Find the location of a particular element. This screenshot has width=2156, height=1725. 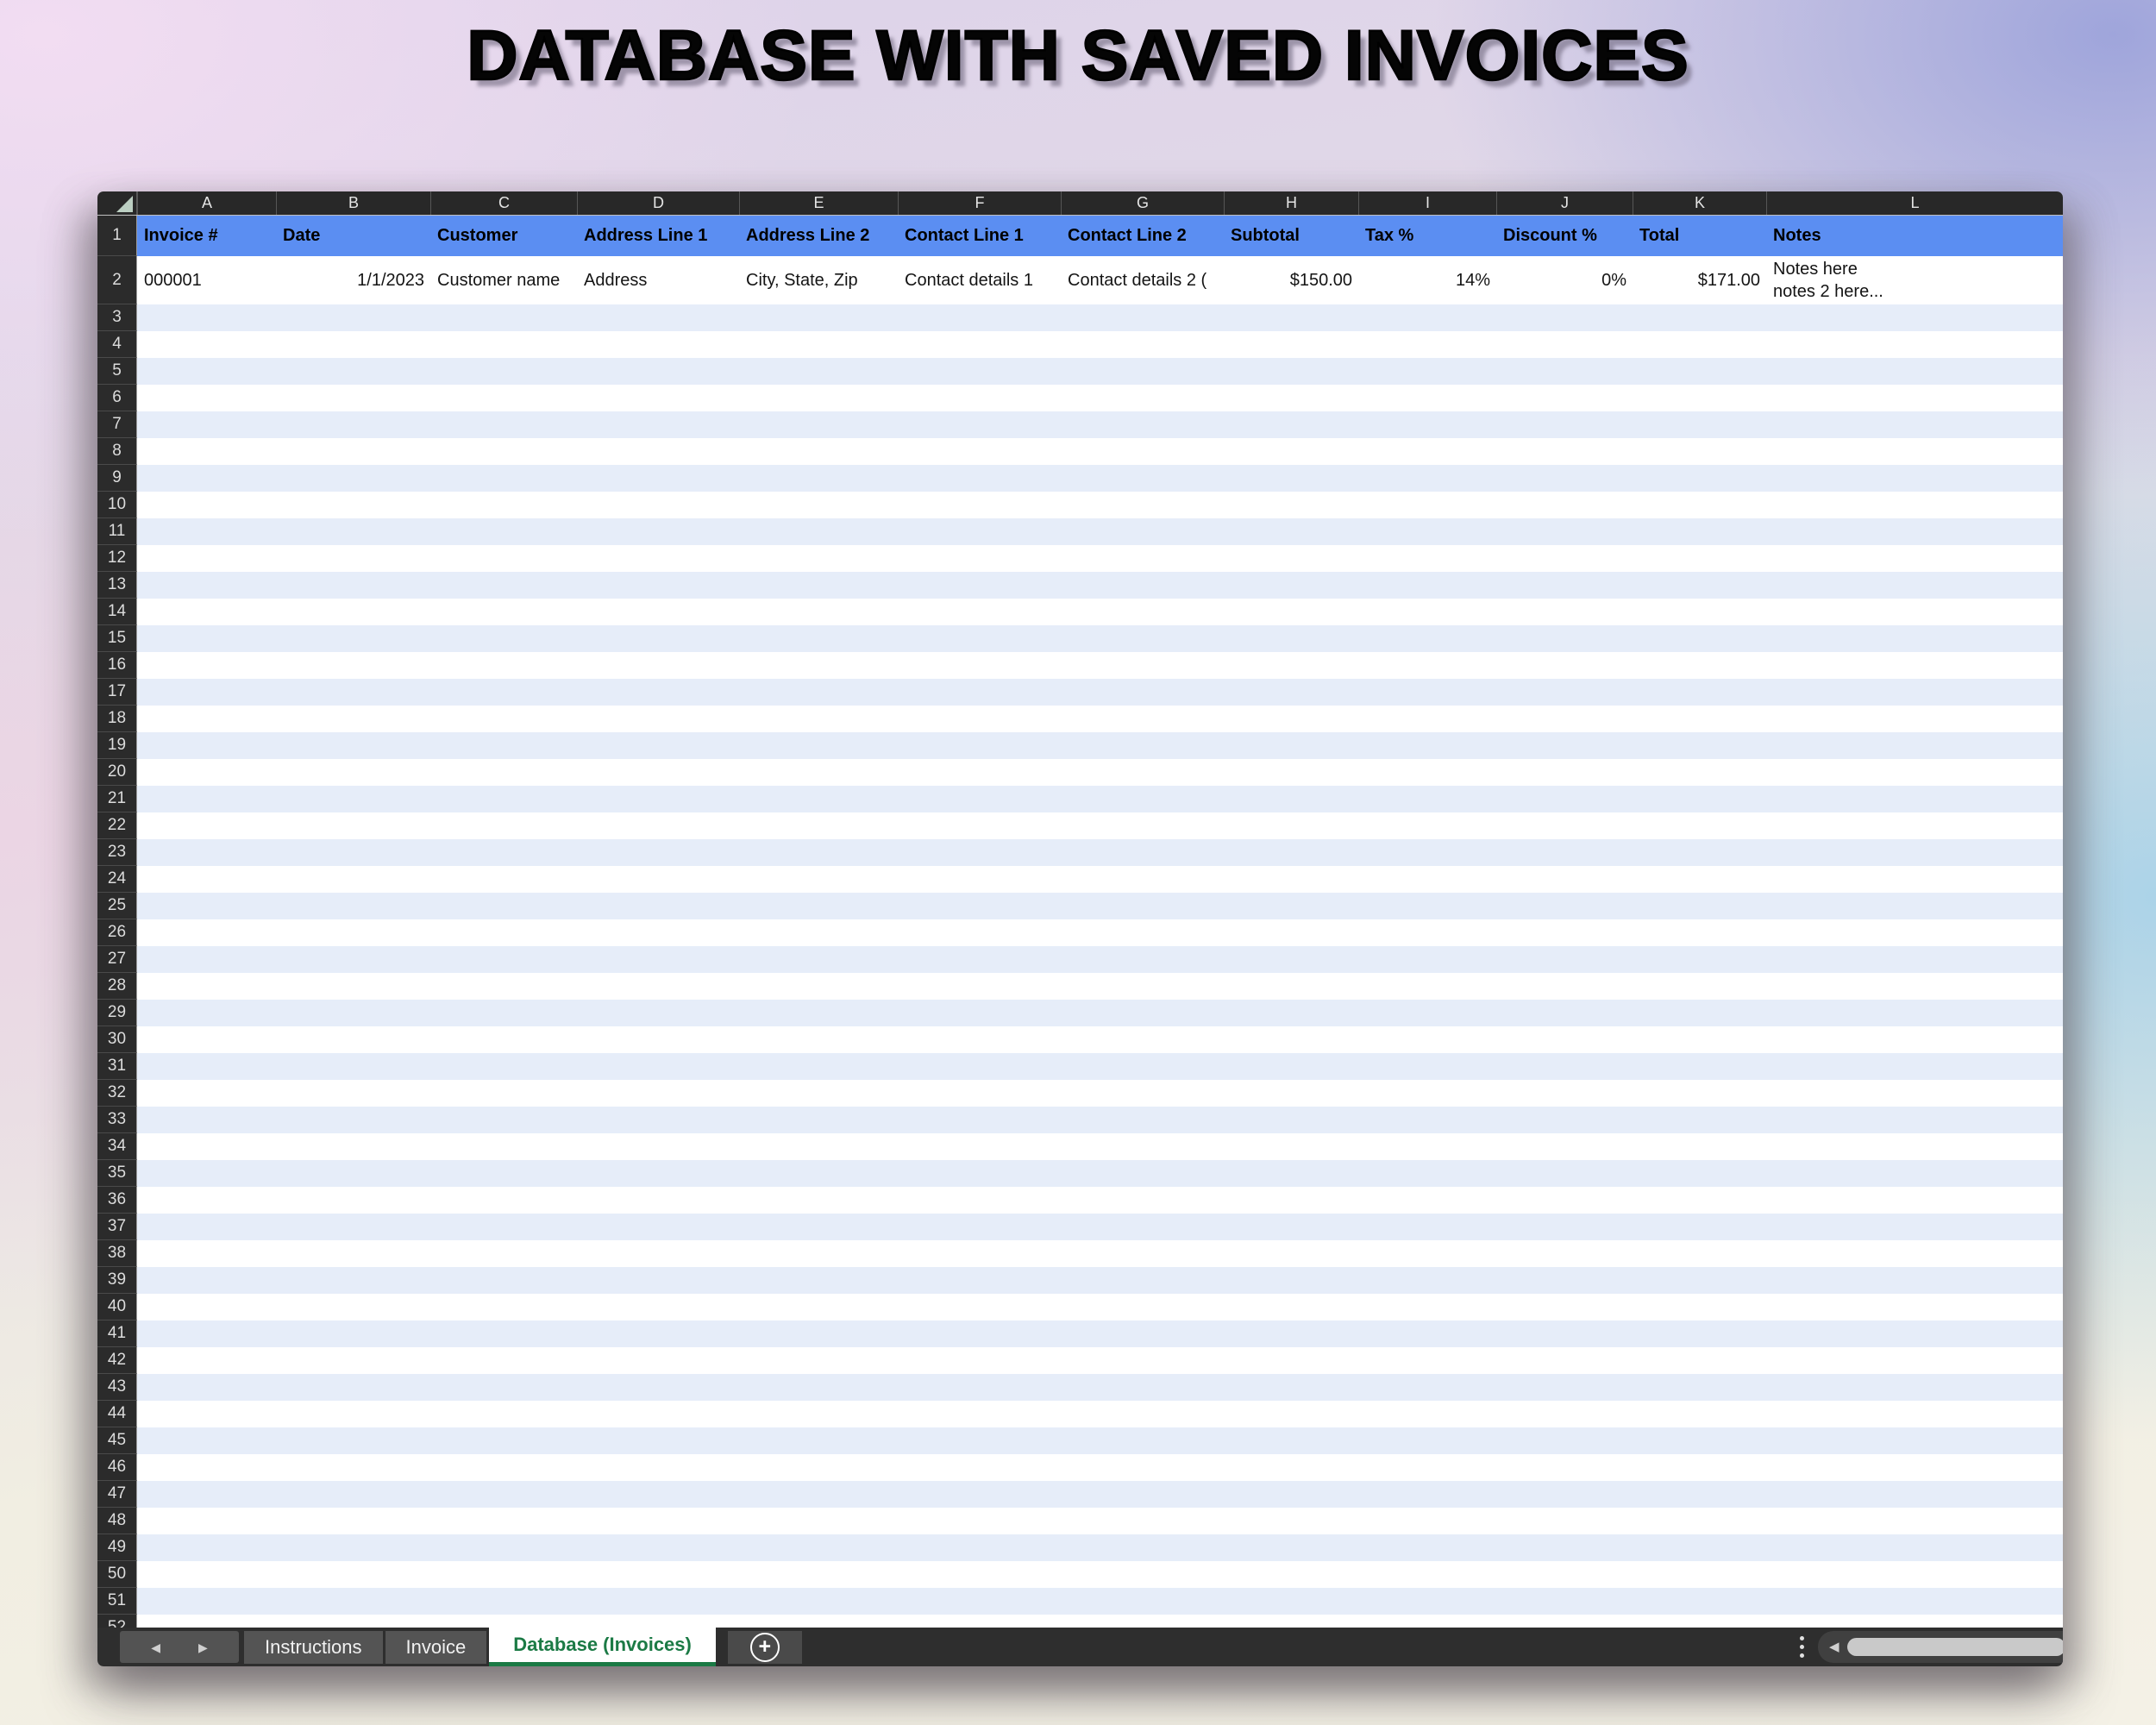

row-number-31: 31 is located at coordinates (117, 1066).